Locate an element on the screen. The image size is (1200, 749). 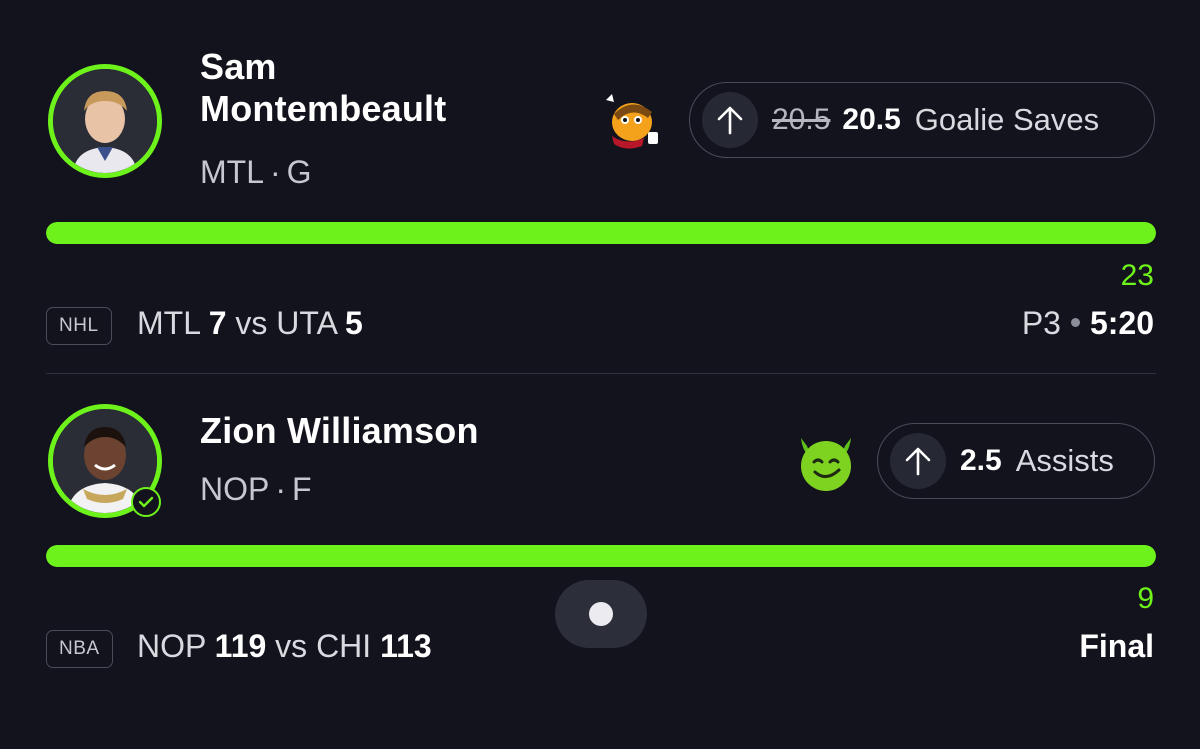
home-team: NOP is located at coordinates (171, 646).